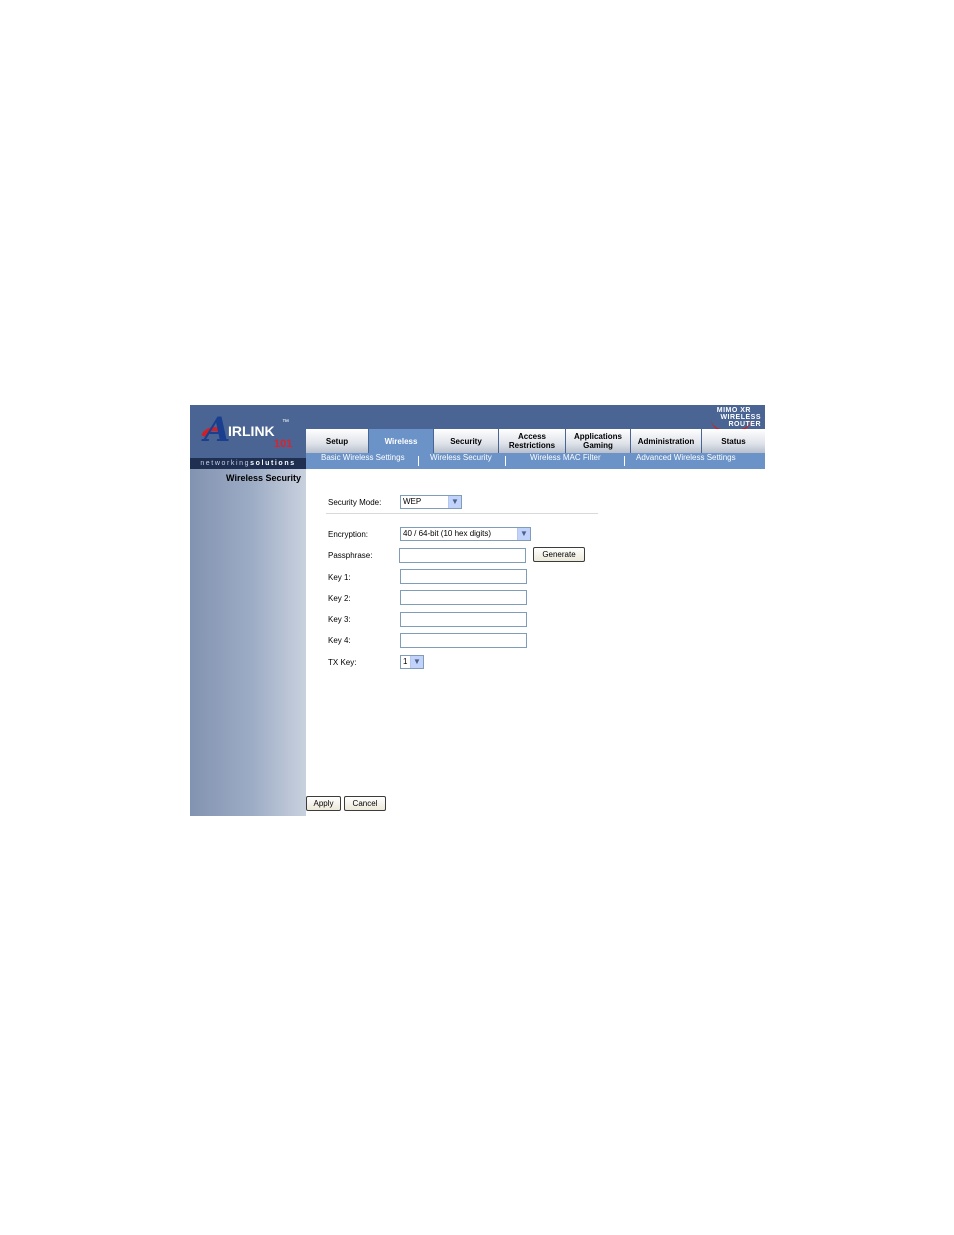 This screenshot has height=1235, width=954. Describe the element at coordinates (342, 662) in the screenshot. I see `tx-key-label: TX Key:` at that location.